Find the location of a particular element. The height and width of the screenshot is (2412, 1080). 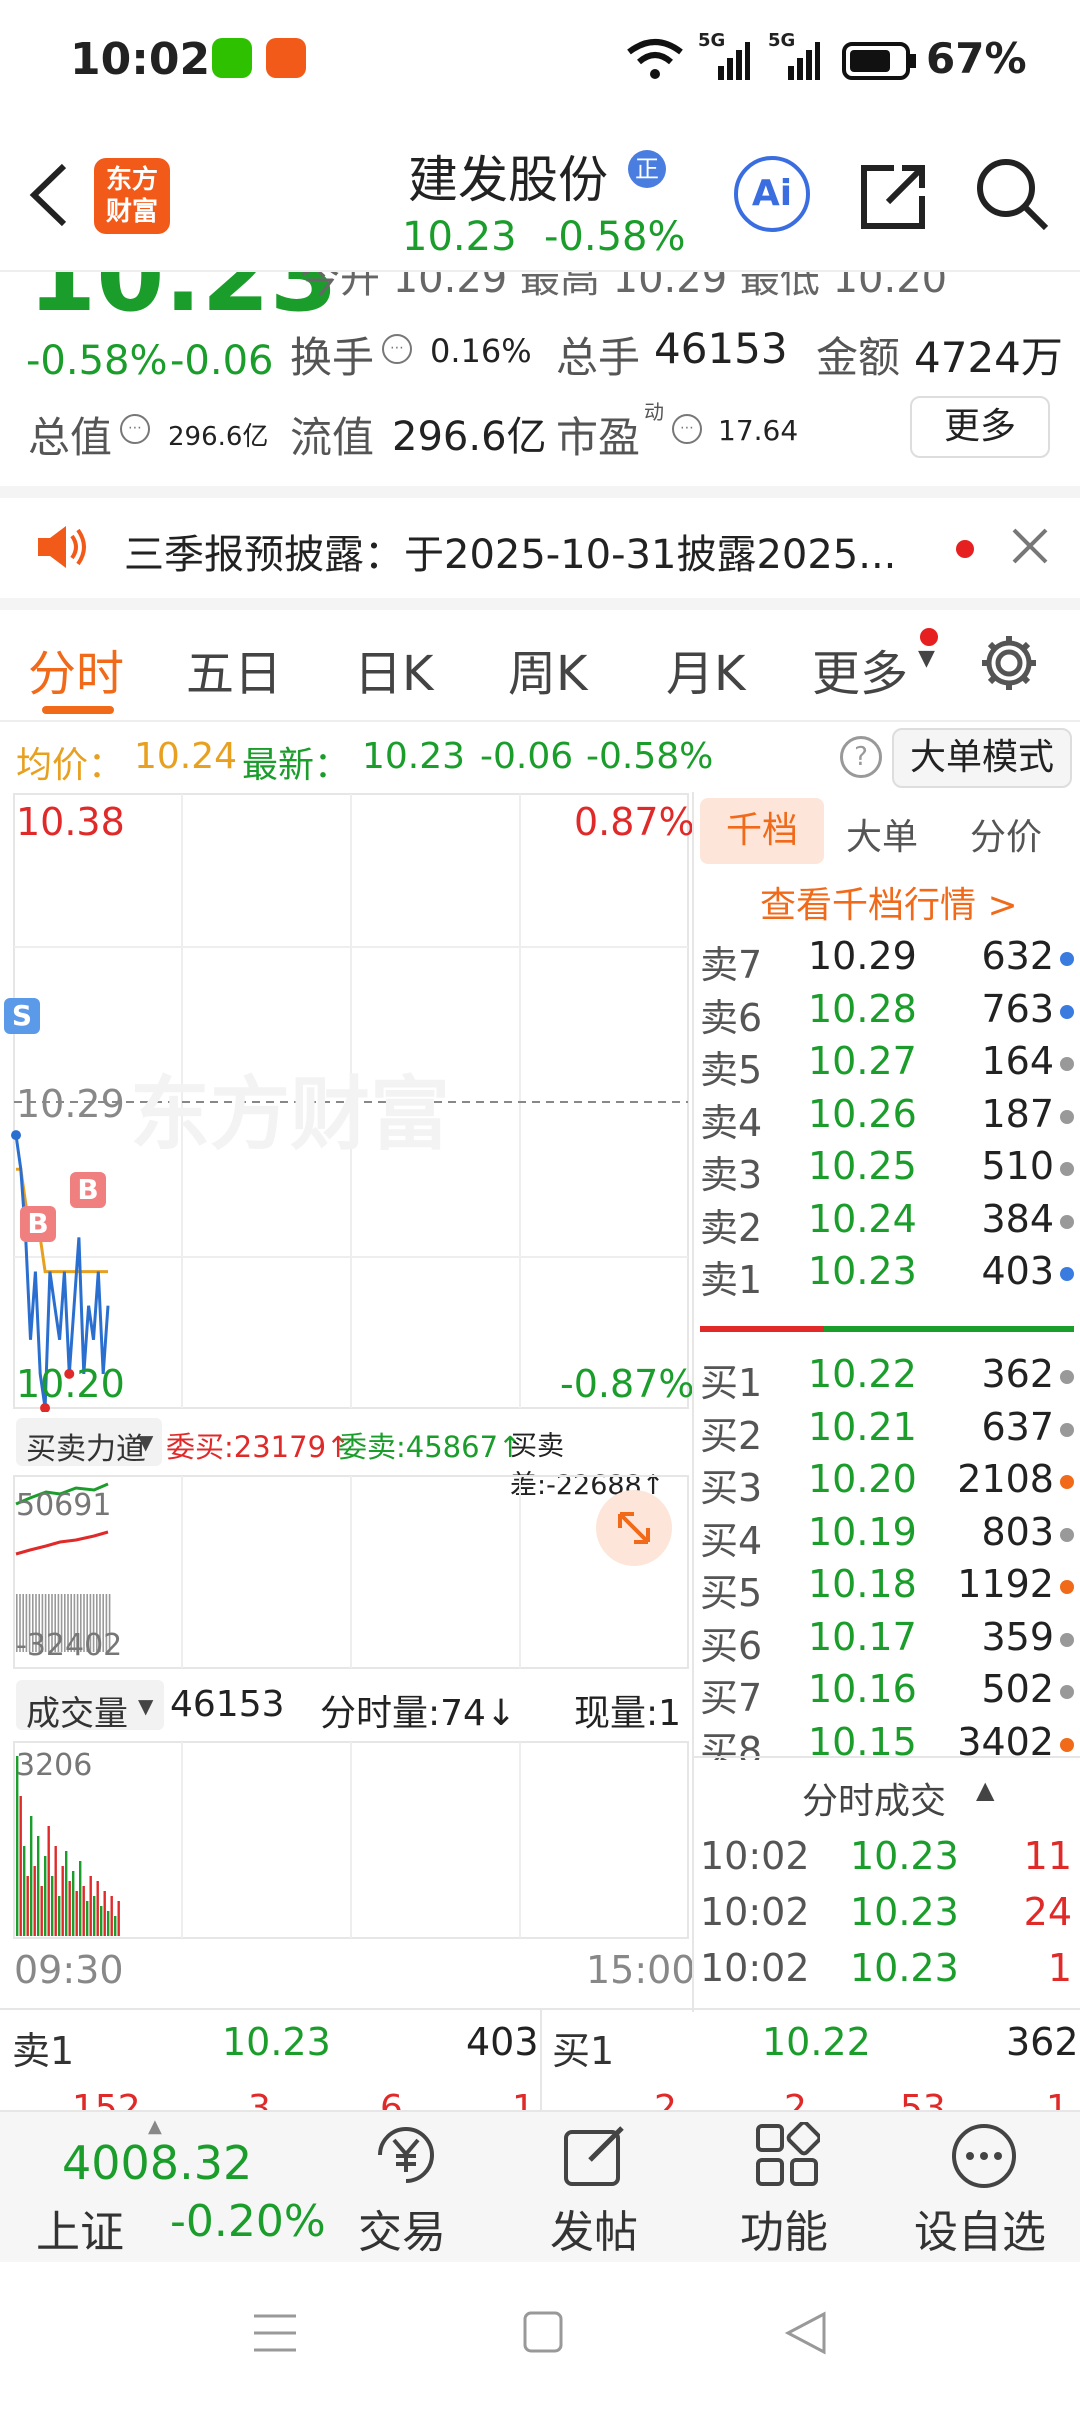

sell-order-row: 卖4 10.26 187 is located at coordinates (890, 1119).